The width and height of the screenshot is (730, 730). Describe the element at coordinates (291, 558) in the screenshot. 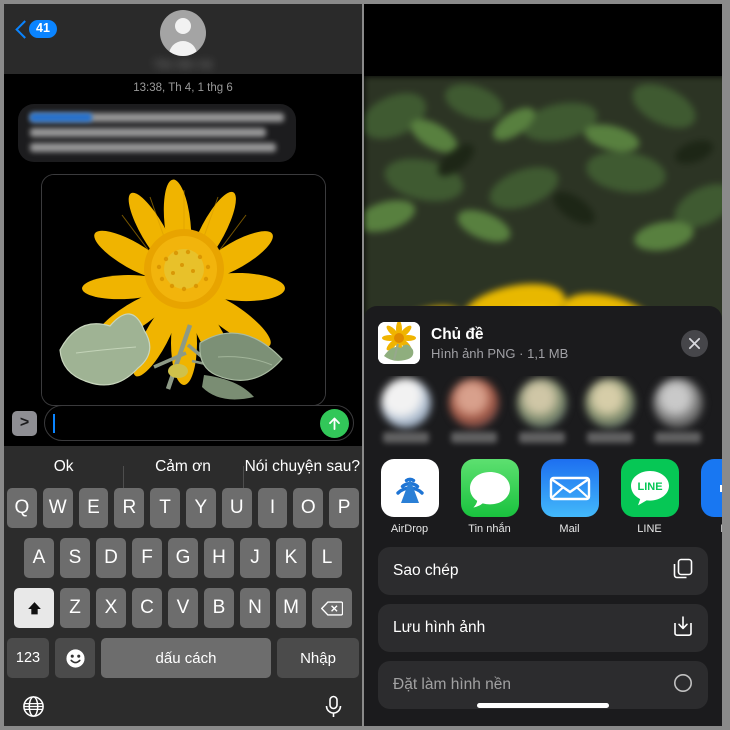

I see `key-k: K` at that location.